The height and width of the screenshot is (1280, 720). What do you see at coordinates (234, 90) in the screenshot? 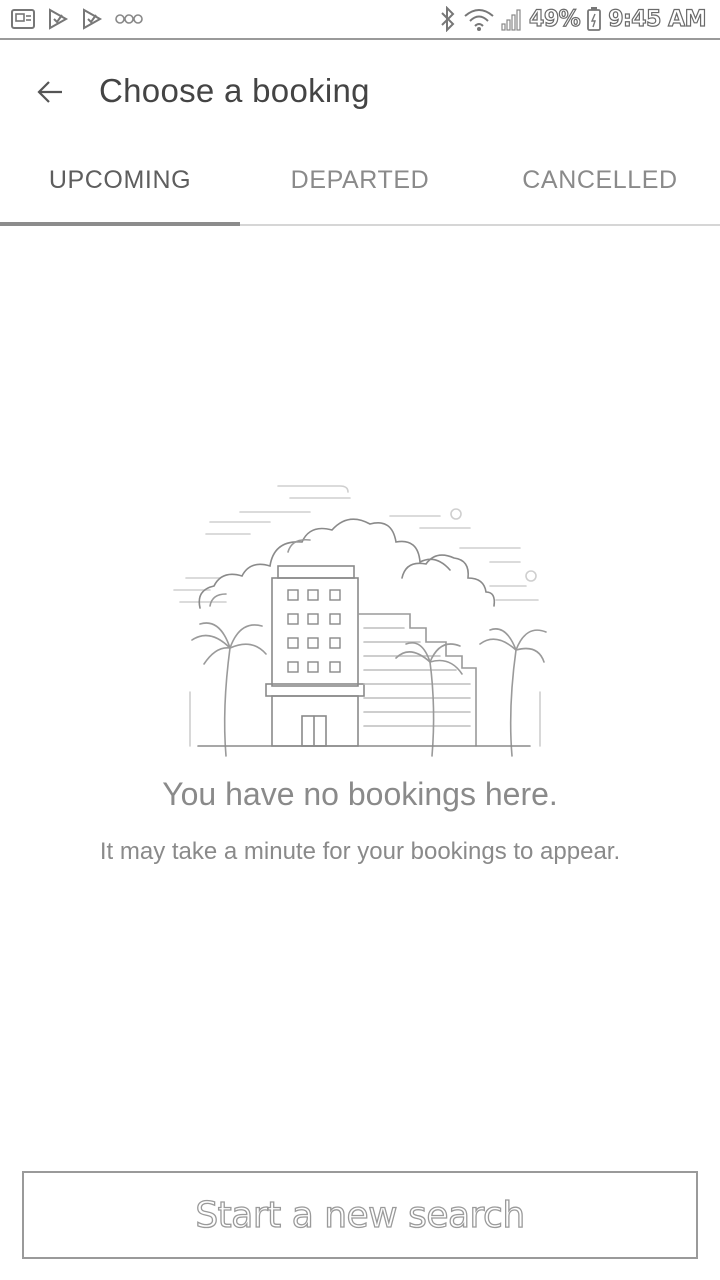
I see `page-title: Choose a booking` at bounding box center [234, 90].